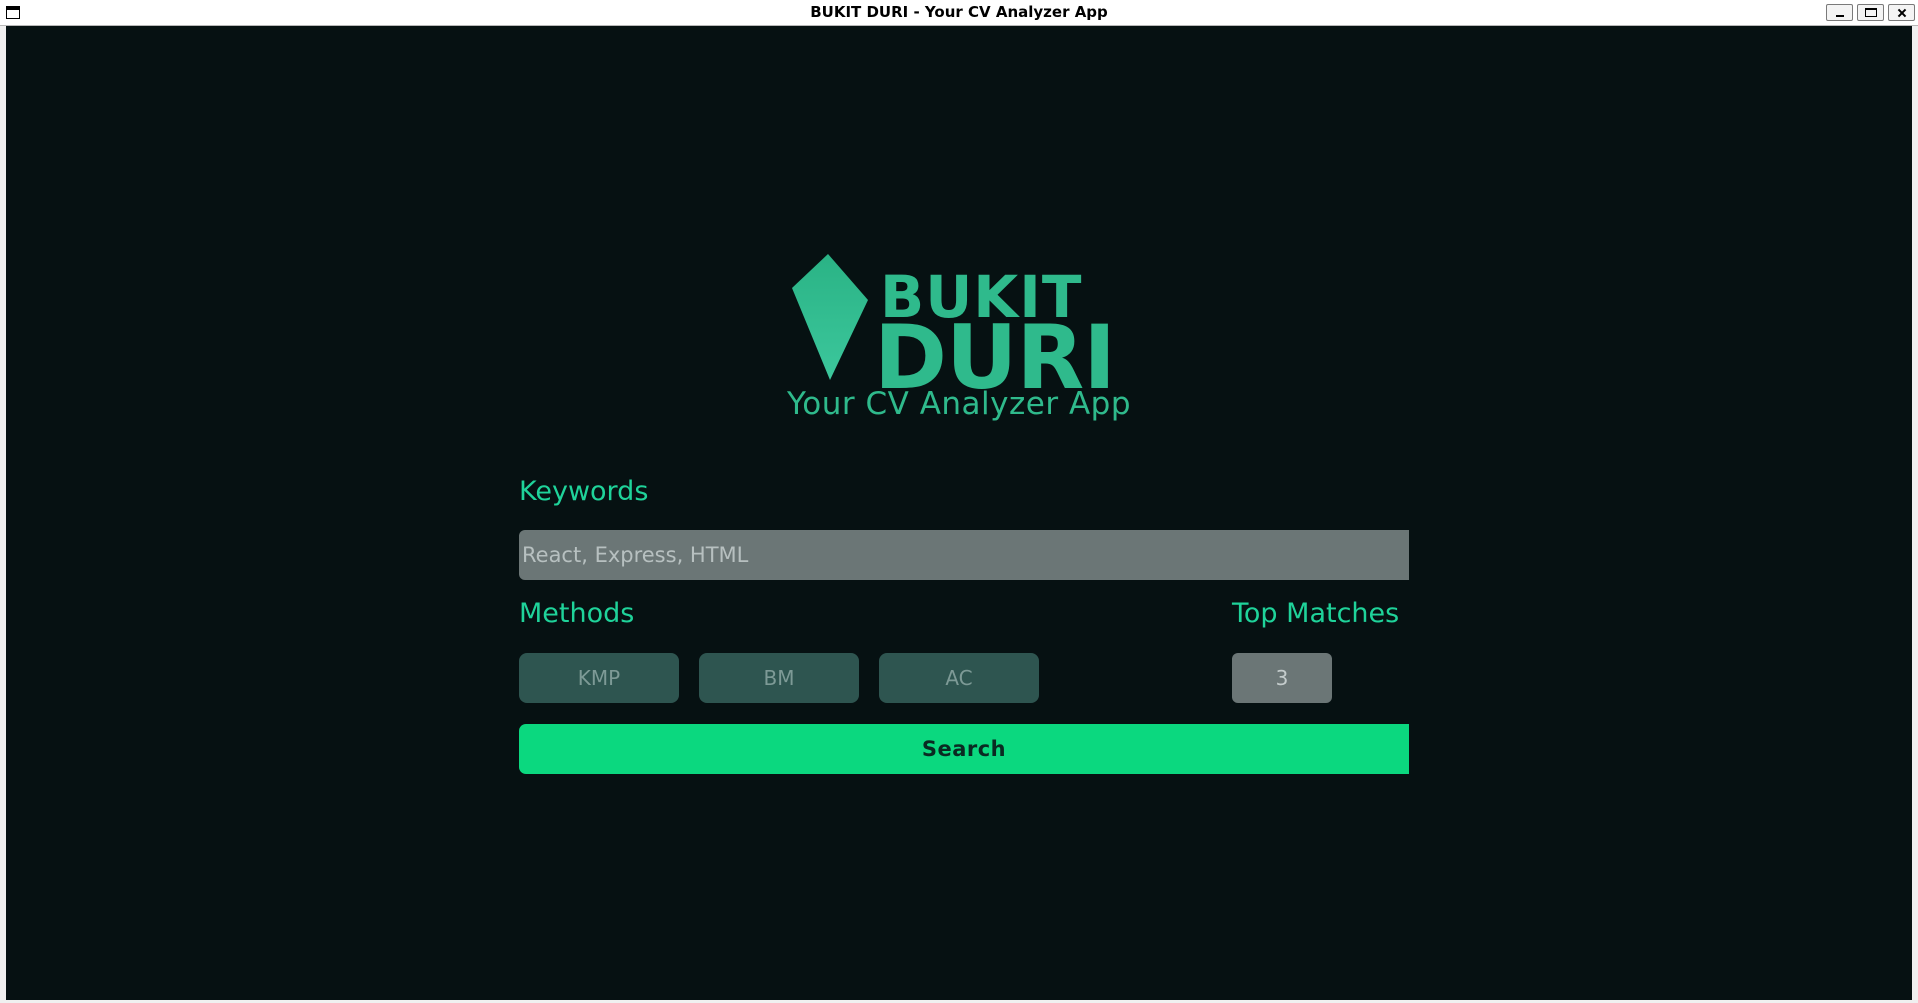  I want to click on method-kmp-button: KMP, so click(599, 678).